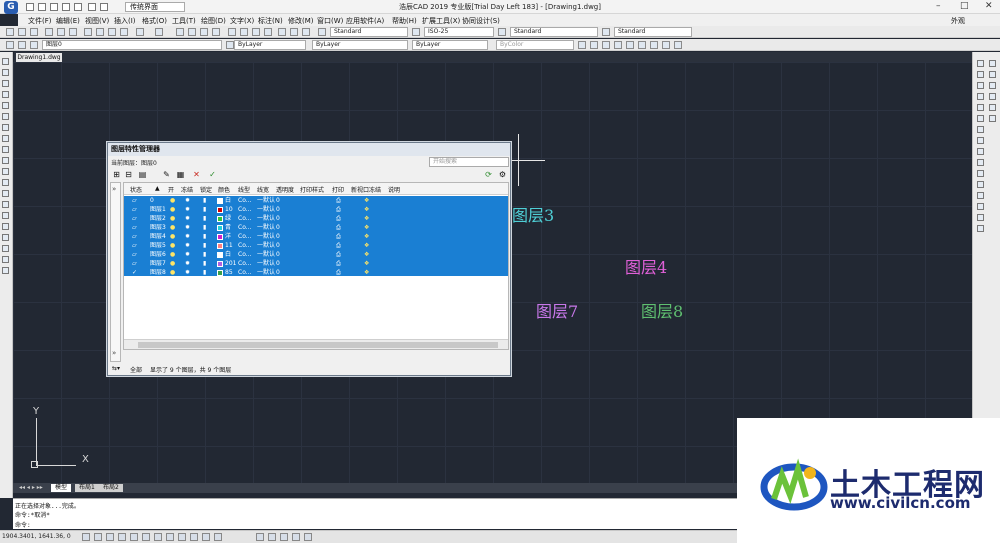  Describe the element at coordinates (100, 32) in the screenshot. I see `copy-icon` at that location.